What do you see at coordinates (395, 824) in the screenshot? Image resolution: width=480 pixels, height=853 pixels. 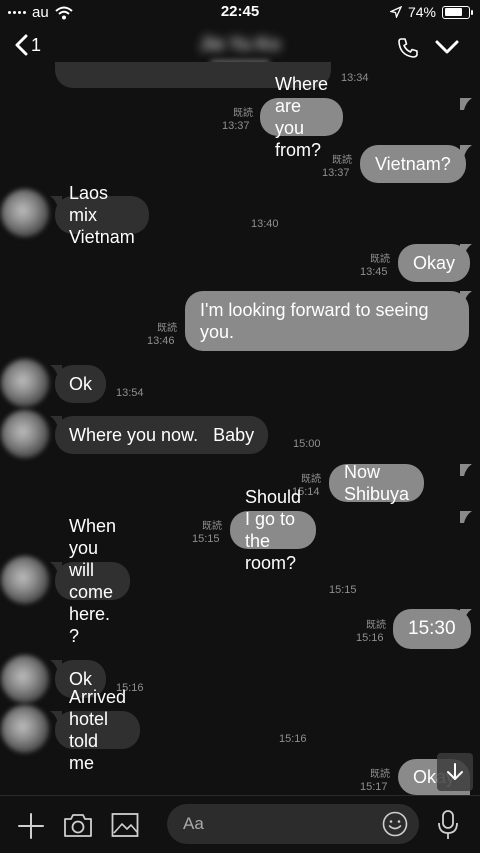 I see `emoji-icon` at bounding box center [395, 824].